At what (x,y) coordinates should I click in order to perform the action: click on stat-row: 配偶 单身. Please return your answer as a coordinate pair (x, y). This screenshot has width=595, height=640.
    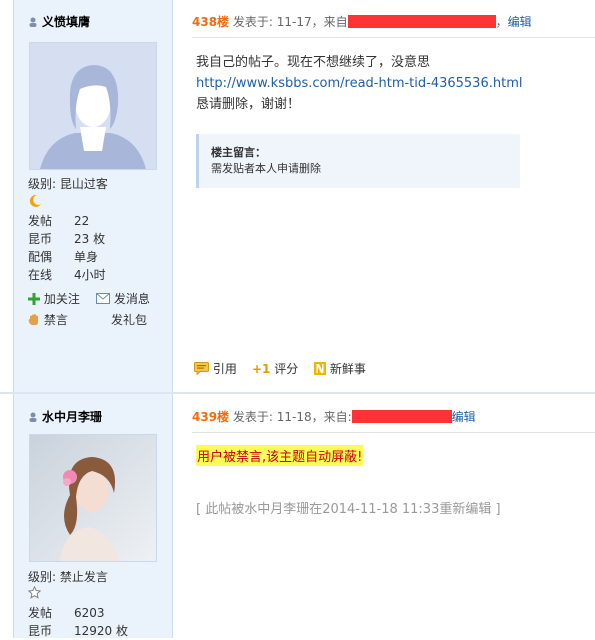
    Looking at the image, I should click on (63, 257).